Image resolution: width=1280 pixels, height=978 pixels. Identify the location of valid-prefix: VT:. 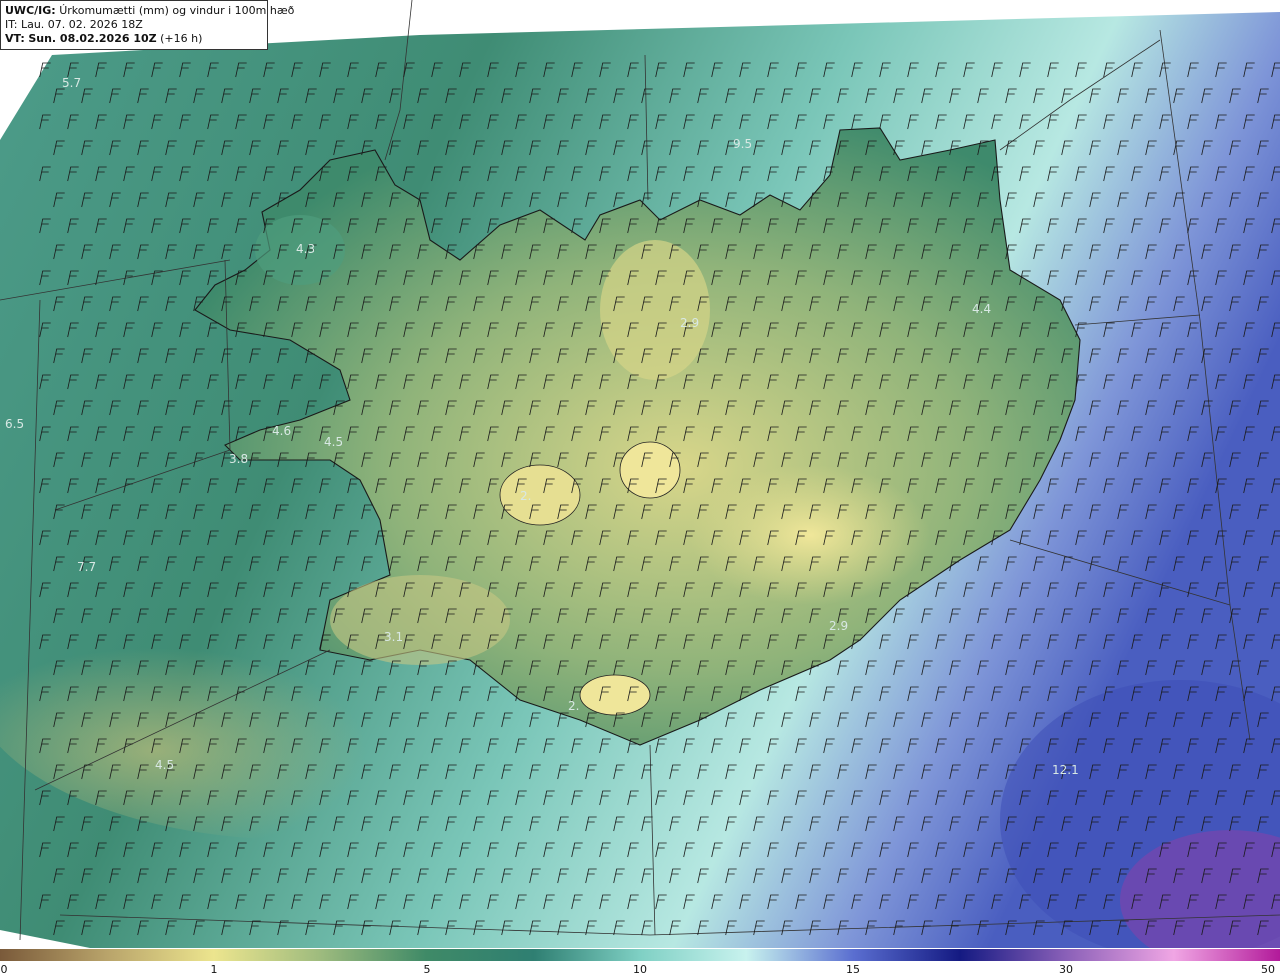
(15, 38).